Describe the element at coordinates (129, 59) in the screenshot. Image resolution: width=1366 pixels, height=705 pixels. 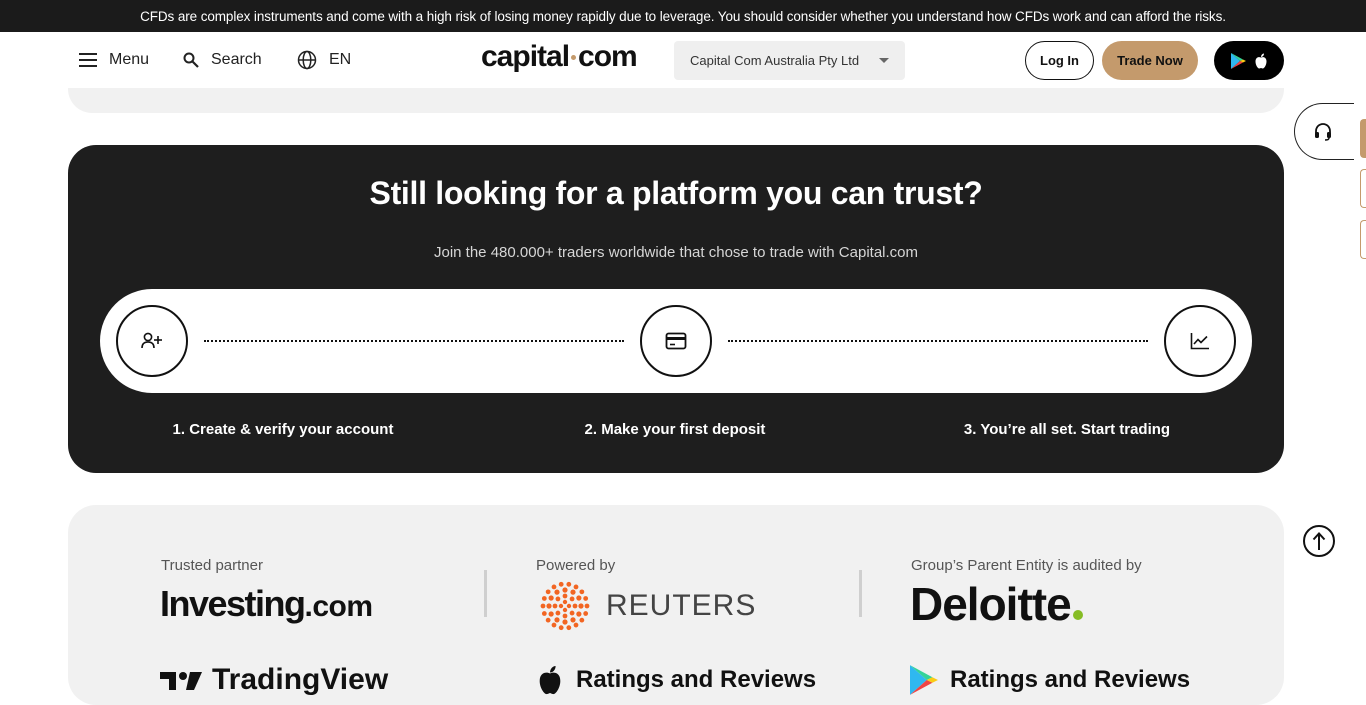
I see `menu-label: Menu` at that location.